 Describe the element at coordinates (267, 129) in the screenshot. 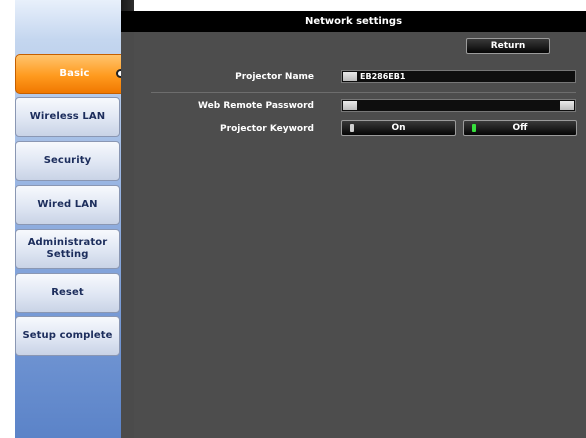

I see `projector-keyword-label: Projector Keyword` at that location.